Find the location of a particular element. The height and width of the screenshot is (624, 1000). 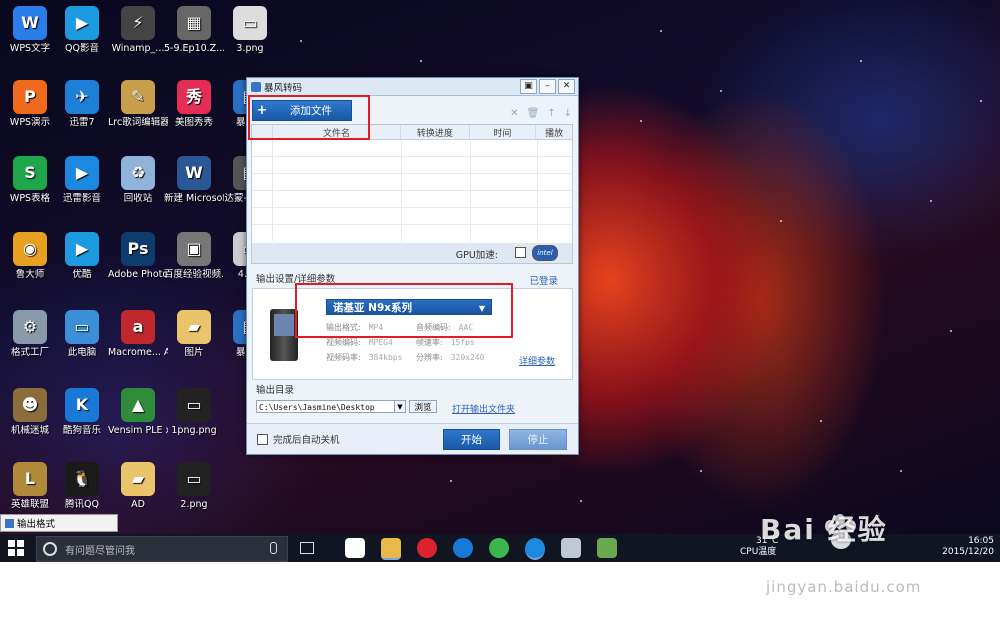

auto-shutdown-option: 完成后自动关机 is located at coordinates (298, 439).